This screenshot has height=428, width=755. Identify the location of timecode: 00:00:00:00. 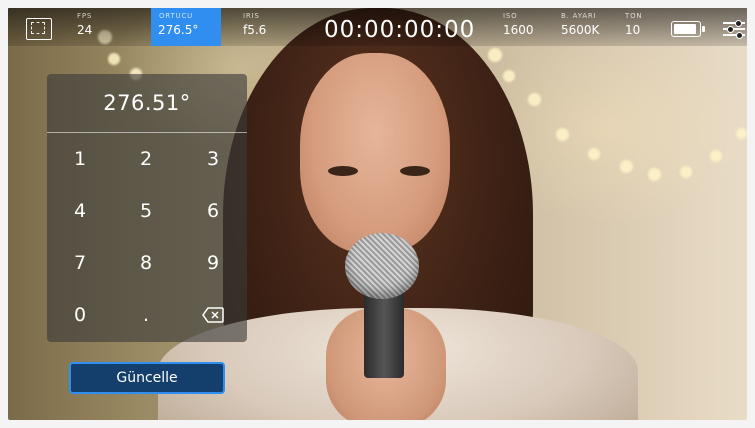
(399, 30).